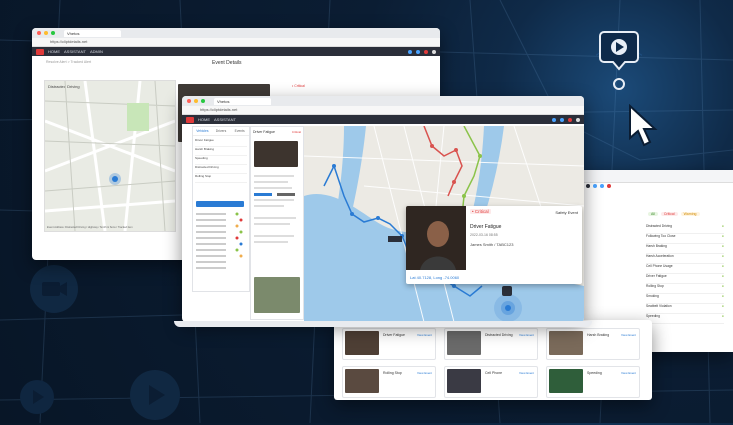  I want to click on list-item: Speeding, so click(221, 160).